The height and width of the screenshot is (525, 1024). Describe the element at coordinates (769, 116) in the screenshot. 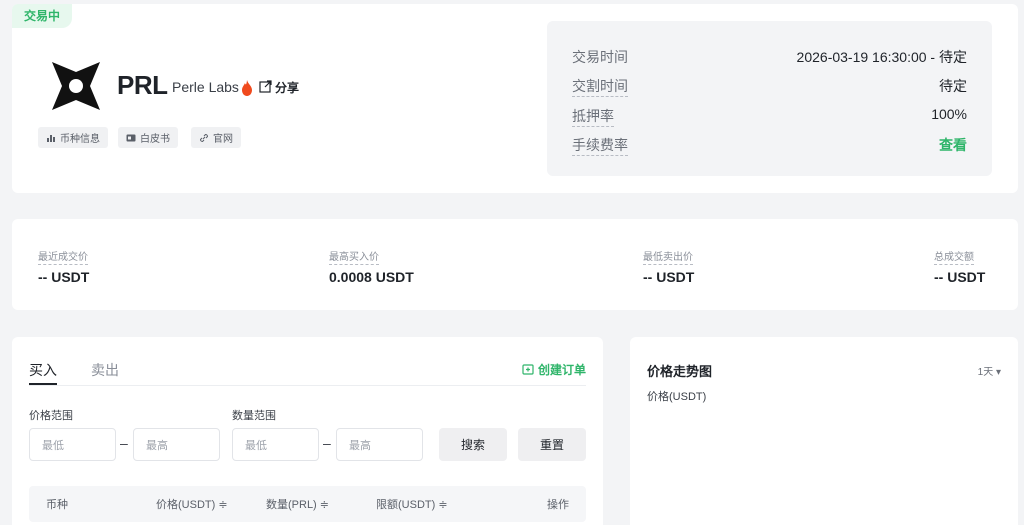

I see `collateral-row: 抵押率 100%` at that location.